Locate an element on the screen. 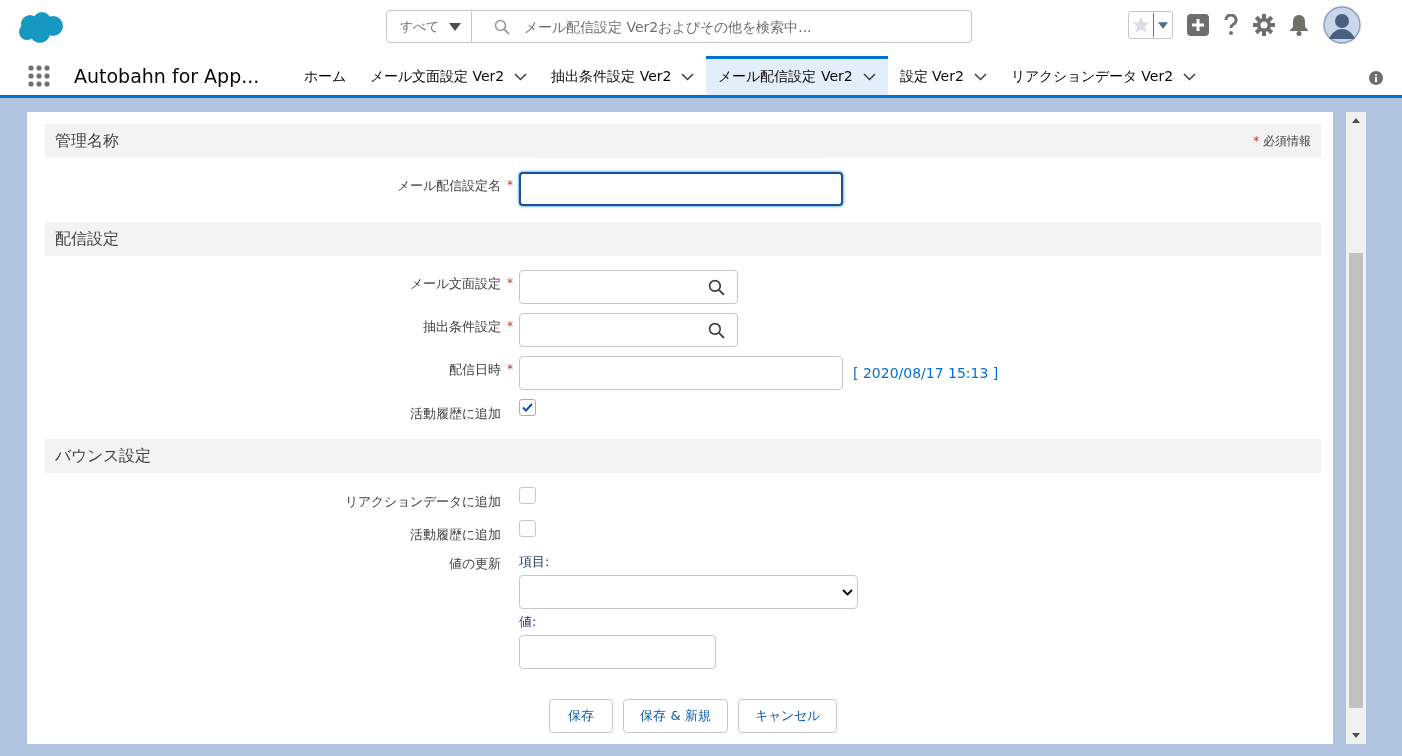 Image resolution: width=1402 pixels, height=756 pixels. scroll-down-icon is located at coordinates (1356, 735).